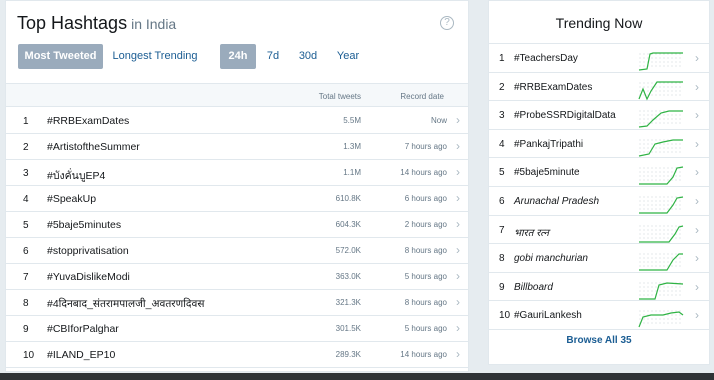  Describe the element at coordinates (348, 302) in the screenshot. I see `row-total-tweets: 321.3K` at that location.